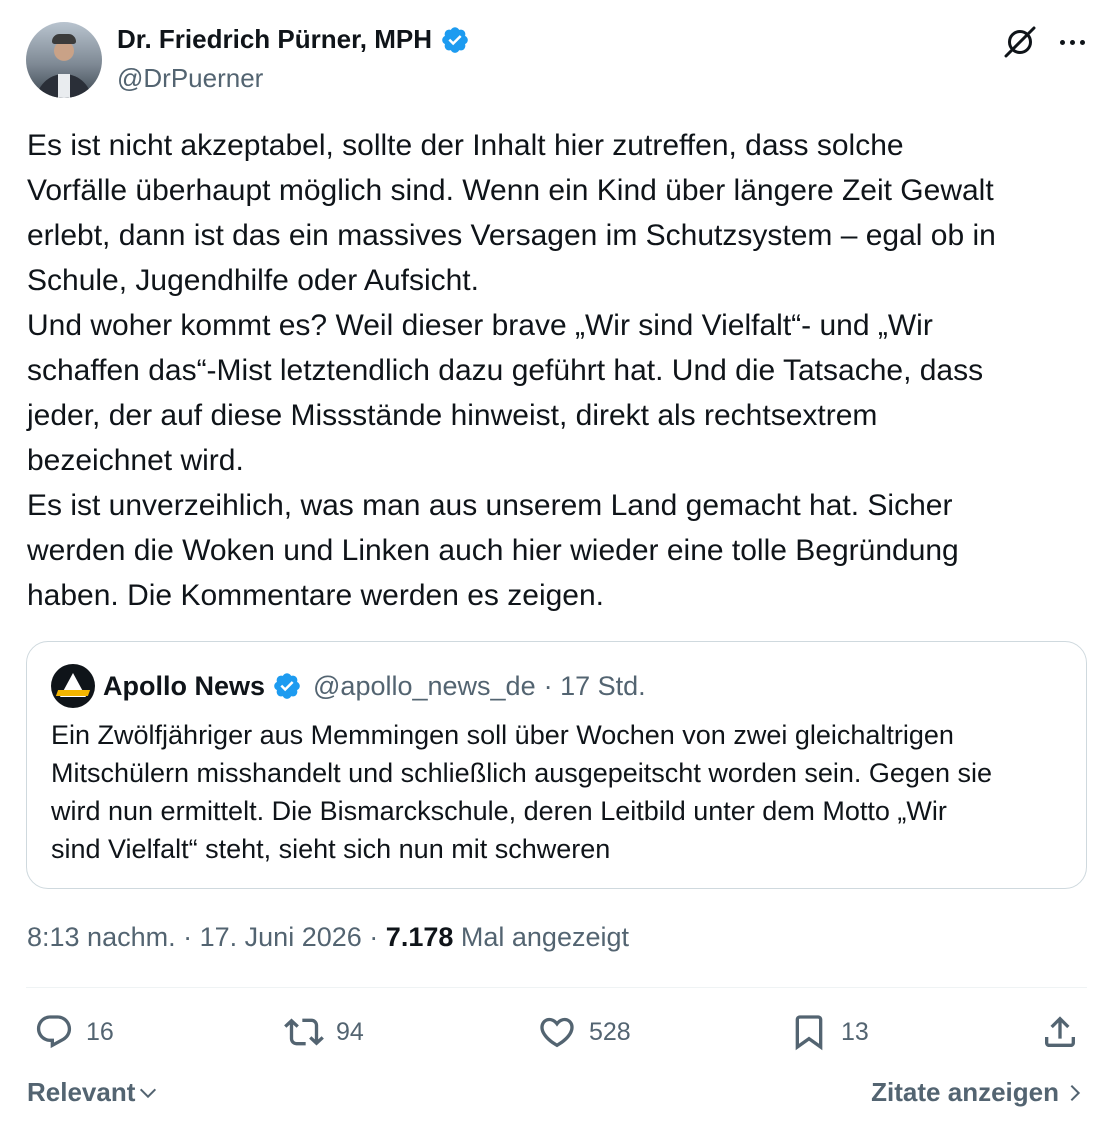 The height and width of the screenshot is (1130, 1113). What do you see at coordinates (556, 987) in the screenshot?
I see `divider` at bounding box center [556, 987].